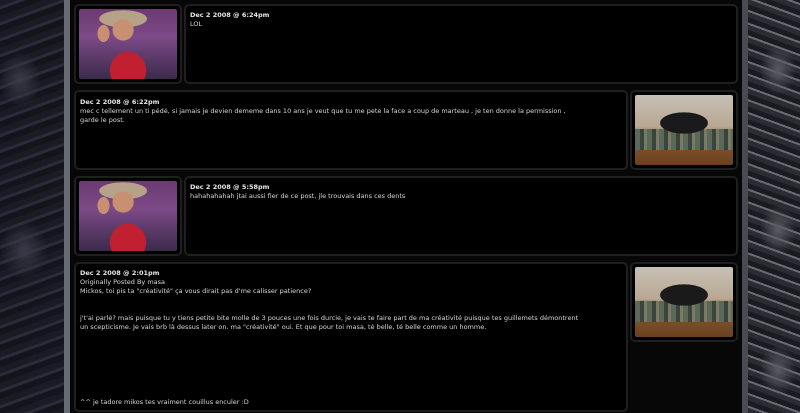 This screenshot has height=413, width=800. Describe the element at coordinates (196, 24) in the screenshot. I see `comment-line: LOL` at that location.